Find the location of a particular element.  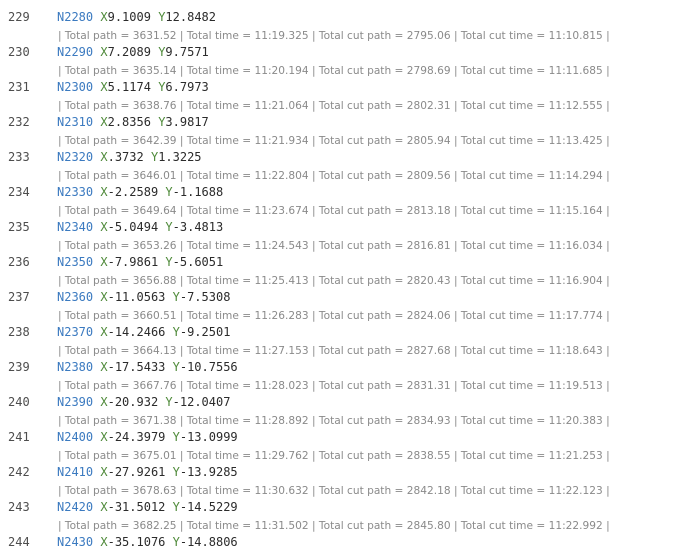

block-number: N2360 is located at coordinates (75, 297).